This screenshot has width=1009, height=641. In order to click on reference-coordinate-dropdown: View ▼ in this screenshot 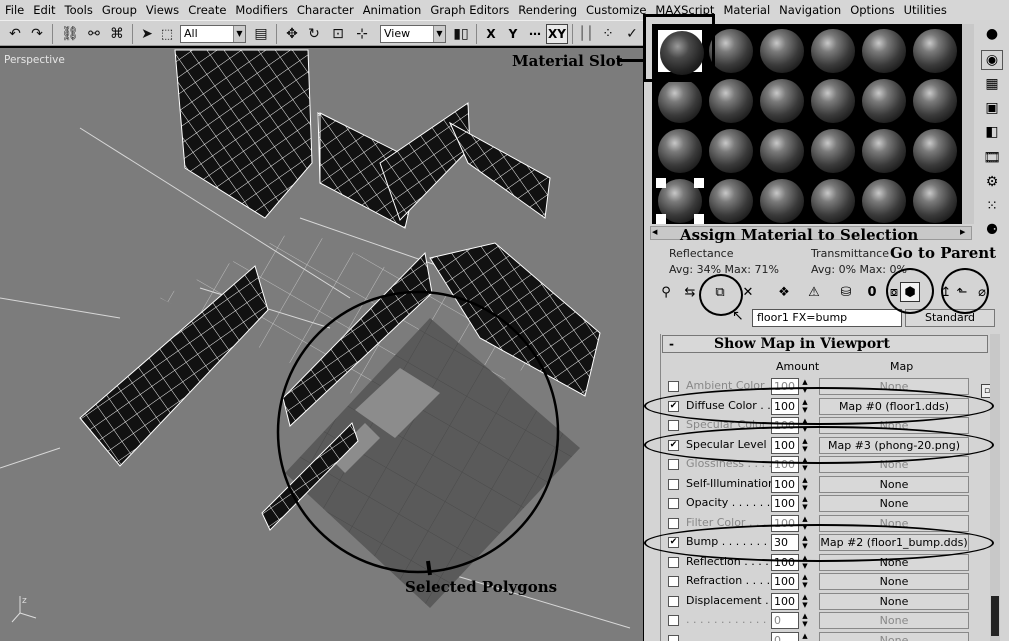, I will do `click(413, 34)`.